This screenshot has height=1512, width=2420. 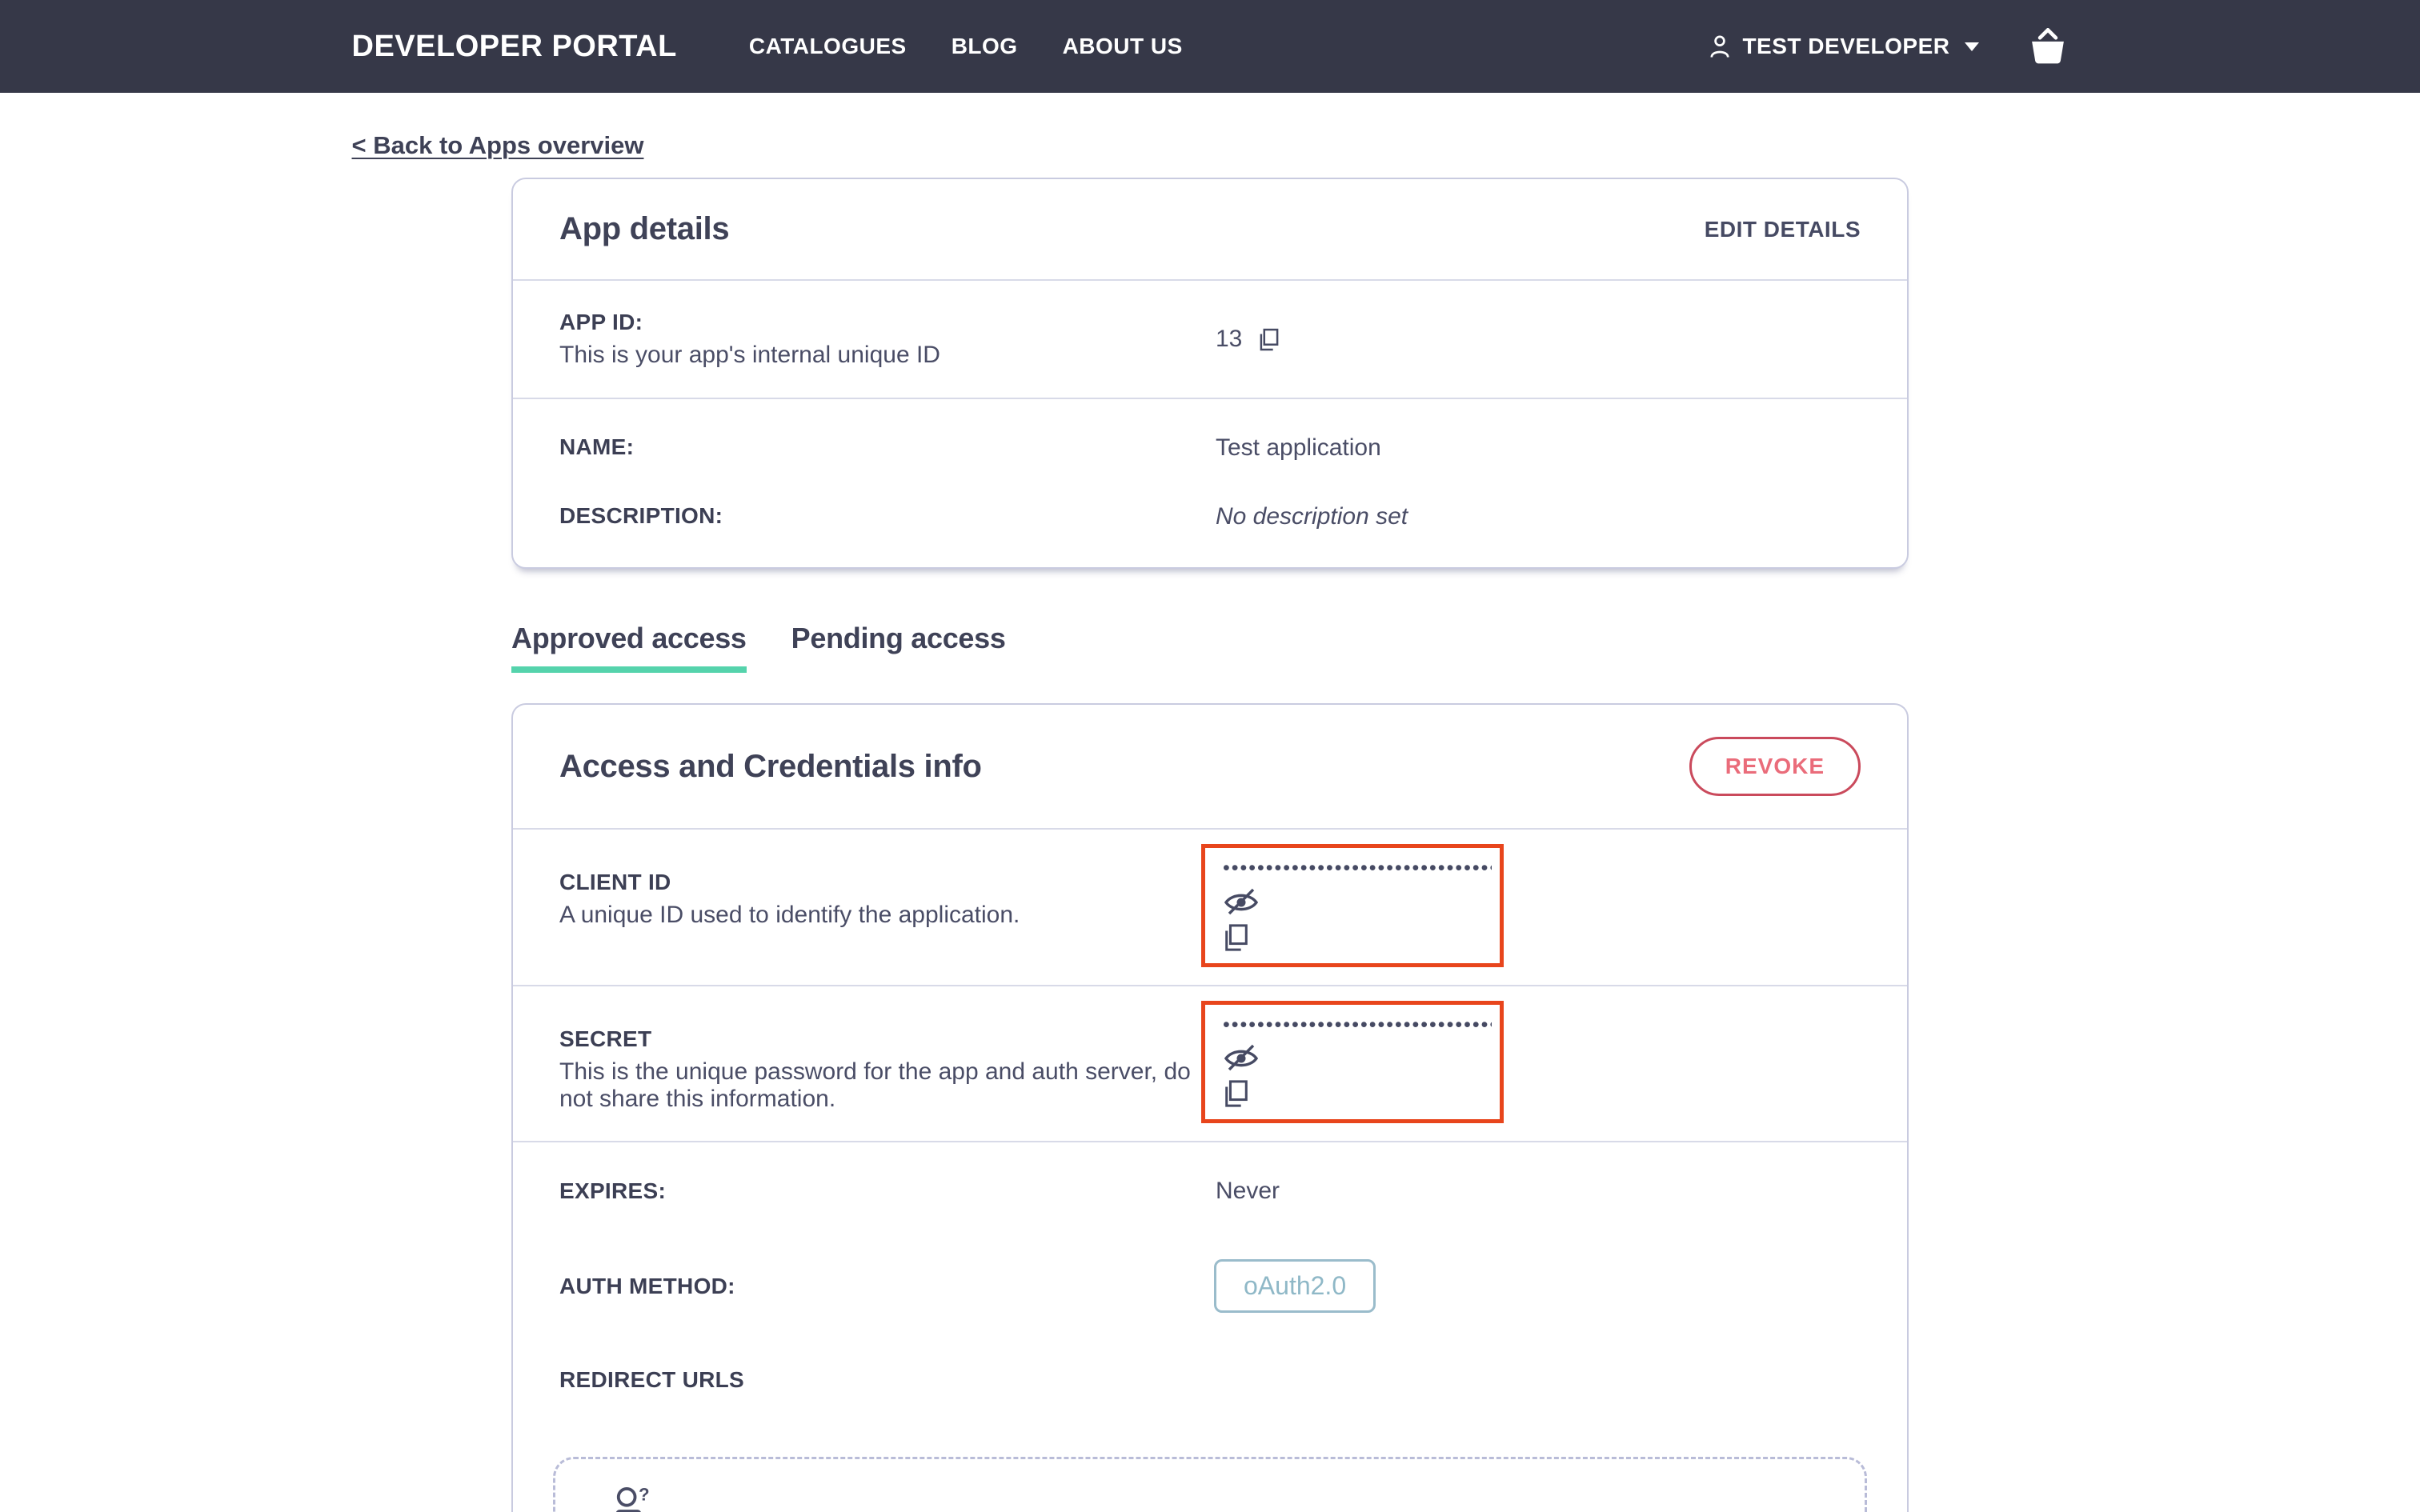 I want to click on name-value: Test application, so click(x=1298, y=447).